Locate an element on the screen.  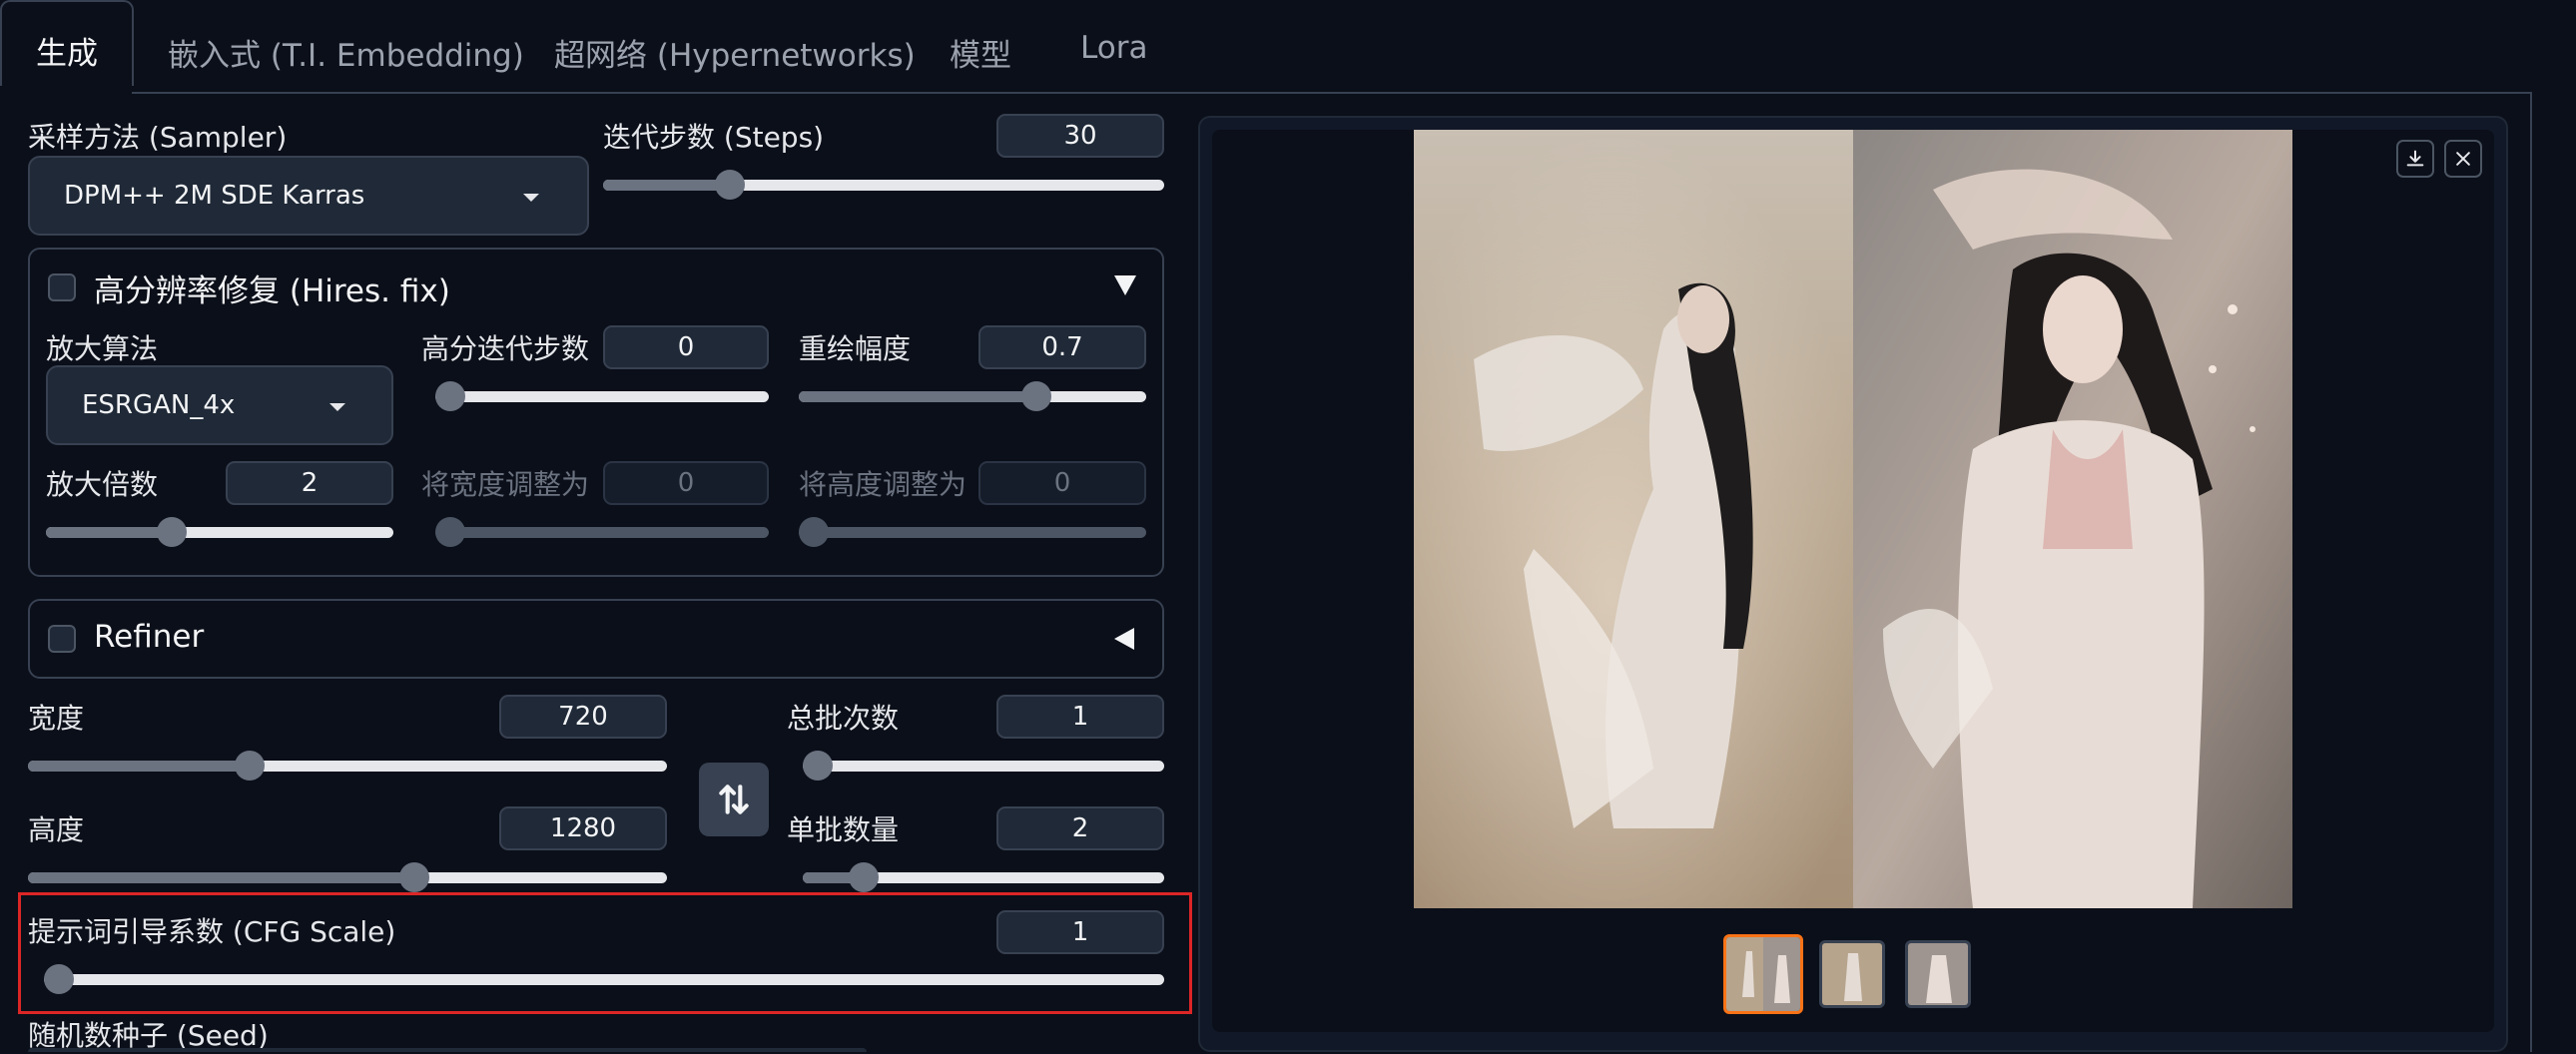
batch-size-label: 单批数量 is located at coordinates (843, 829).